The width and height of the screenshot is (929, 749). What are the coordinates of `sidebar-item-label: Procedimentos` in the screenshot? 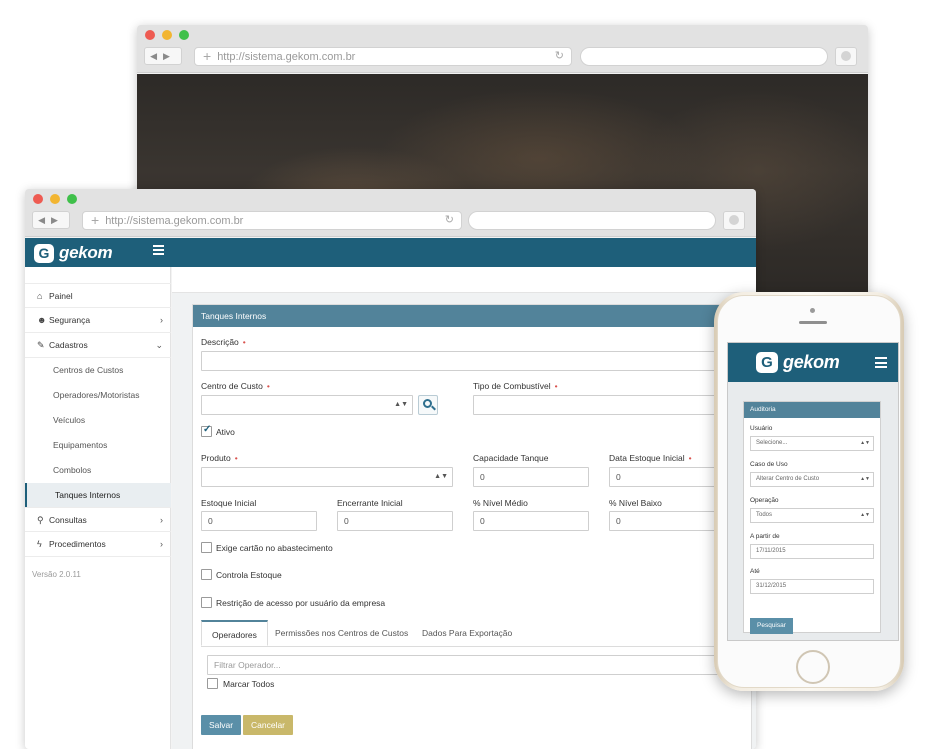 It's located at (77, 544).